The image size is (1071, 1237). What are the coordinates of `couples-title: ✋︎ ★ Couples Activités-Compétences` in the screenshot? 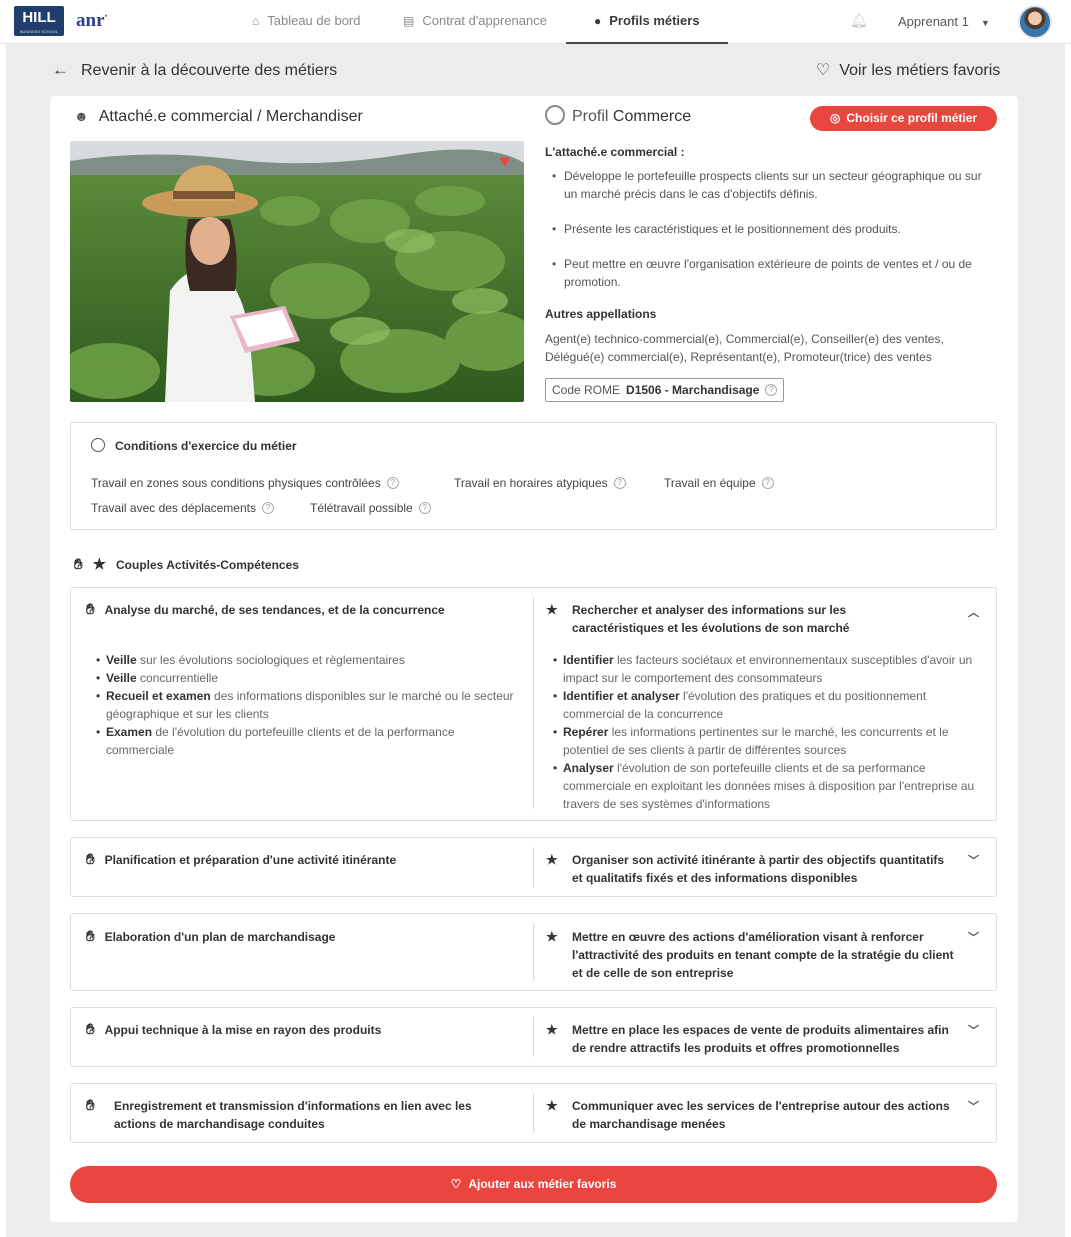 It's located at (186, 564).